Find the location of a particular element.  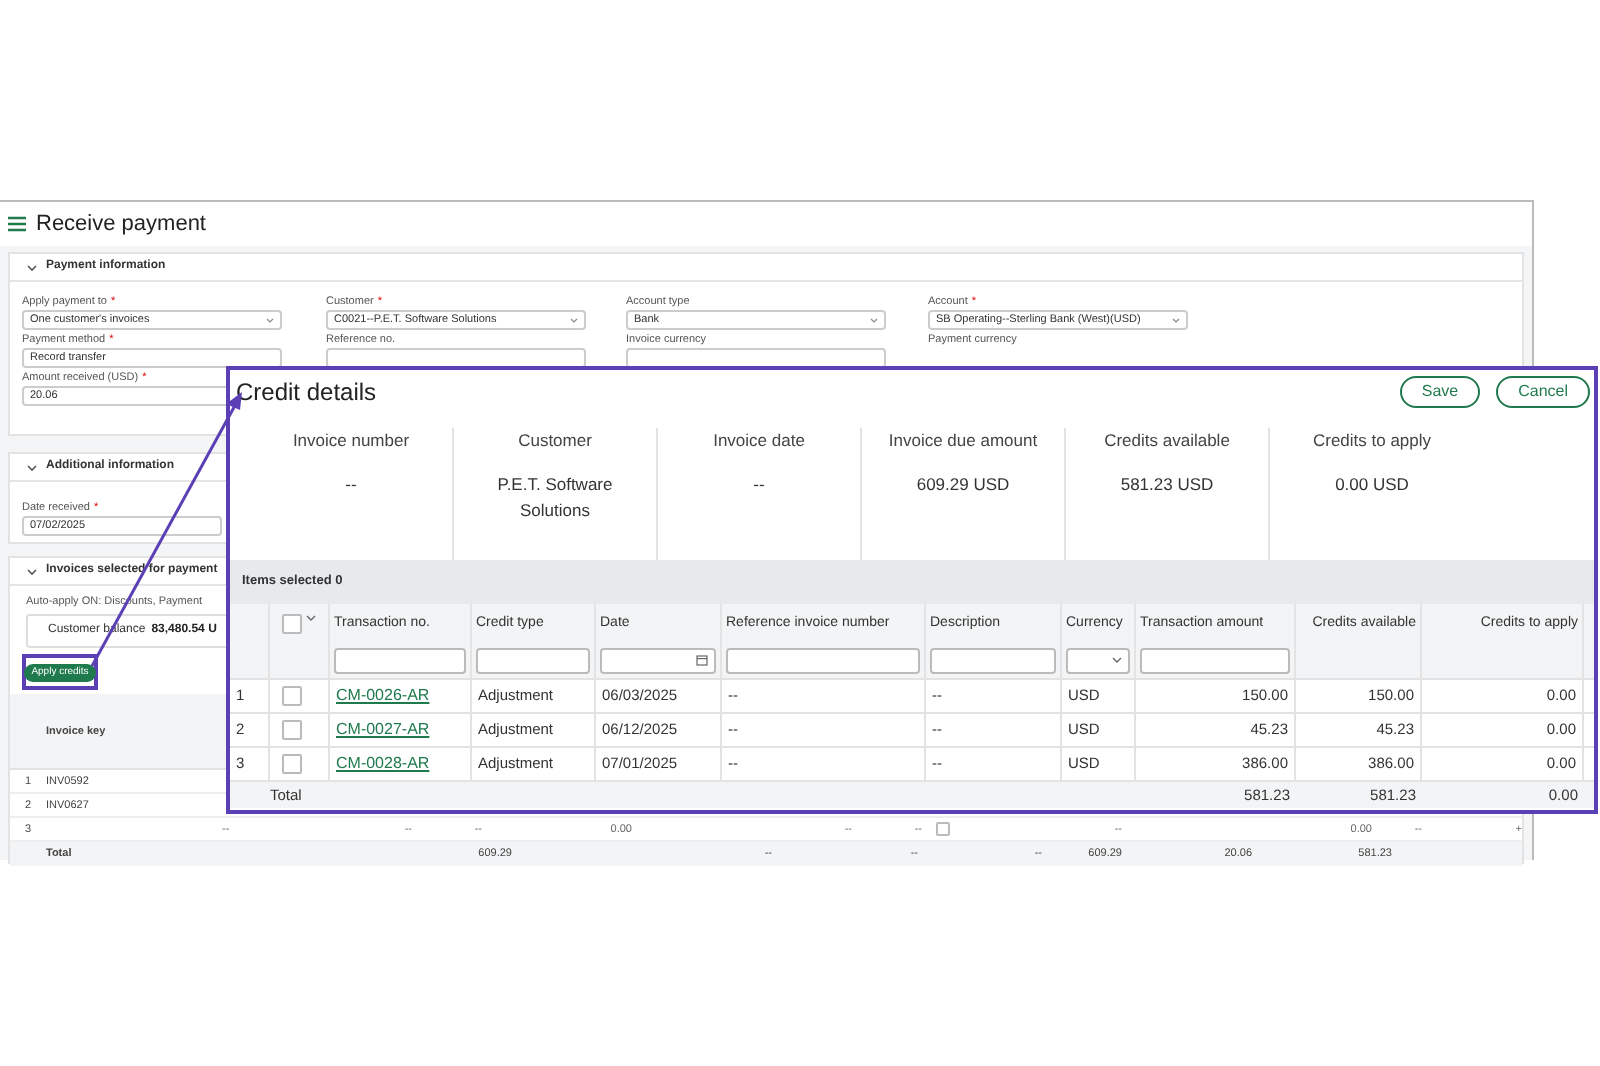

summary-label: Invoice number is located at coordinates (351, 441).